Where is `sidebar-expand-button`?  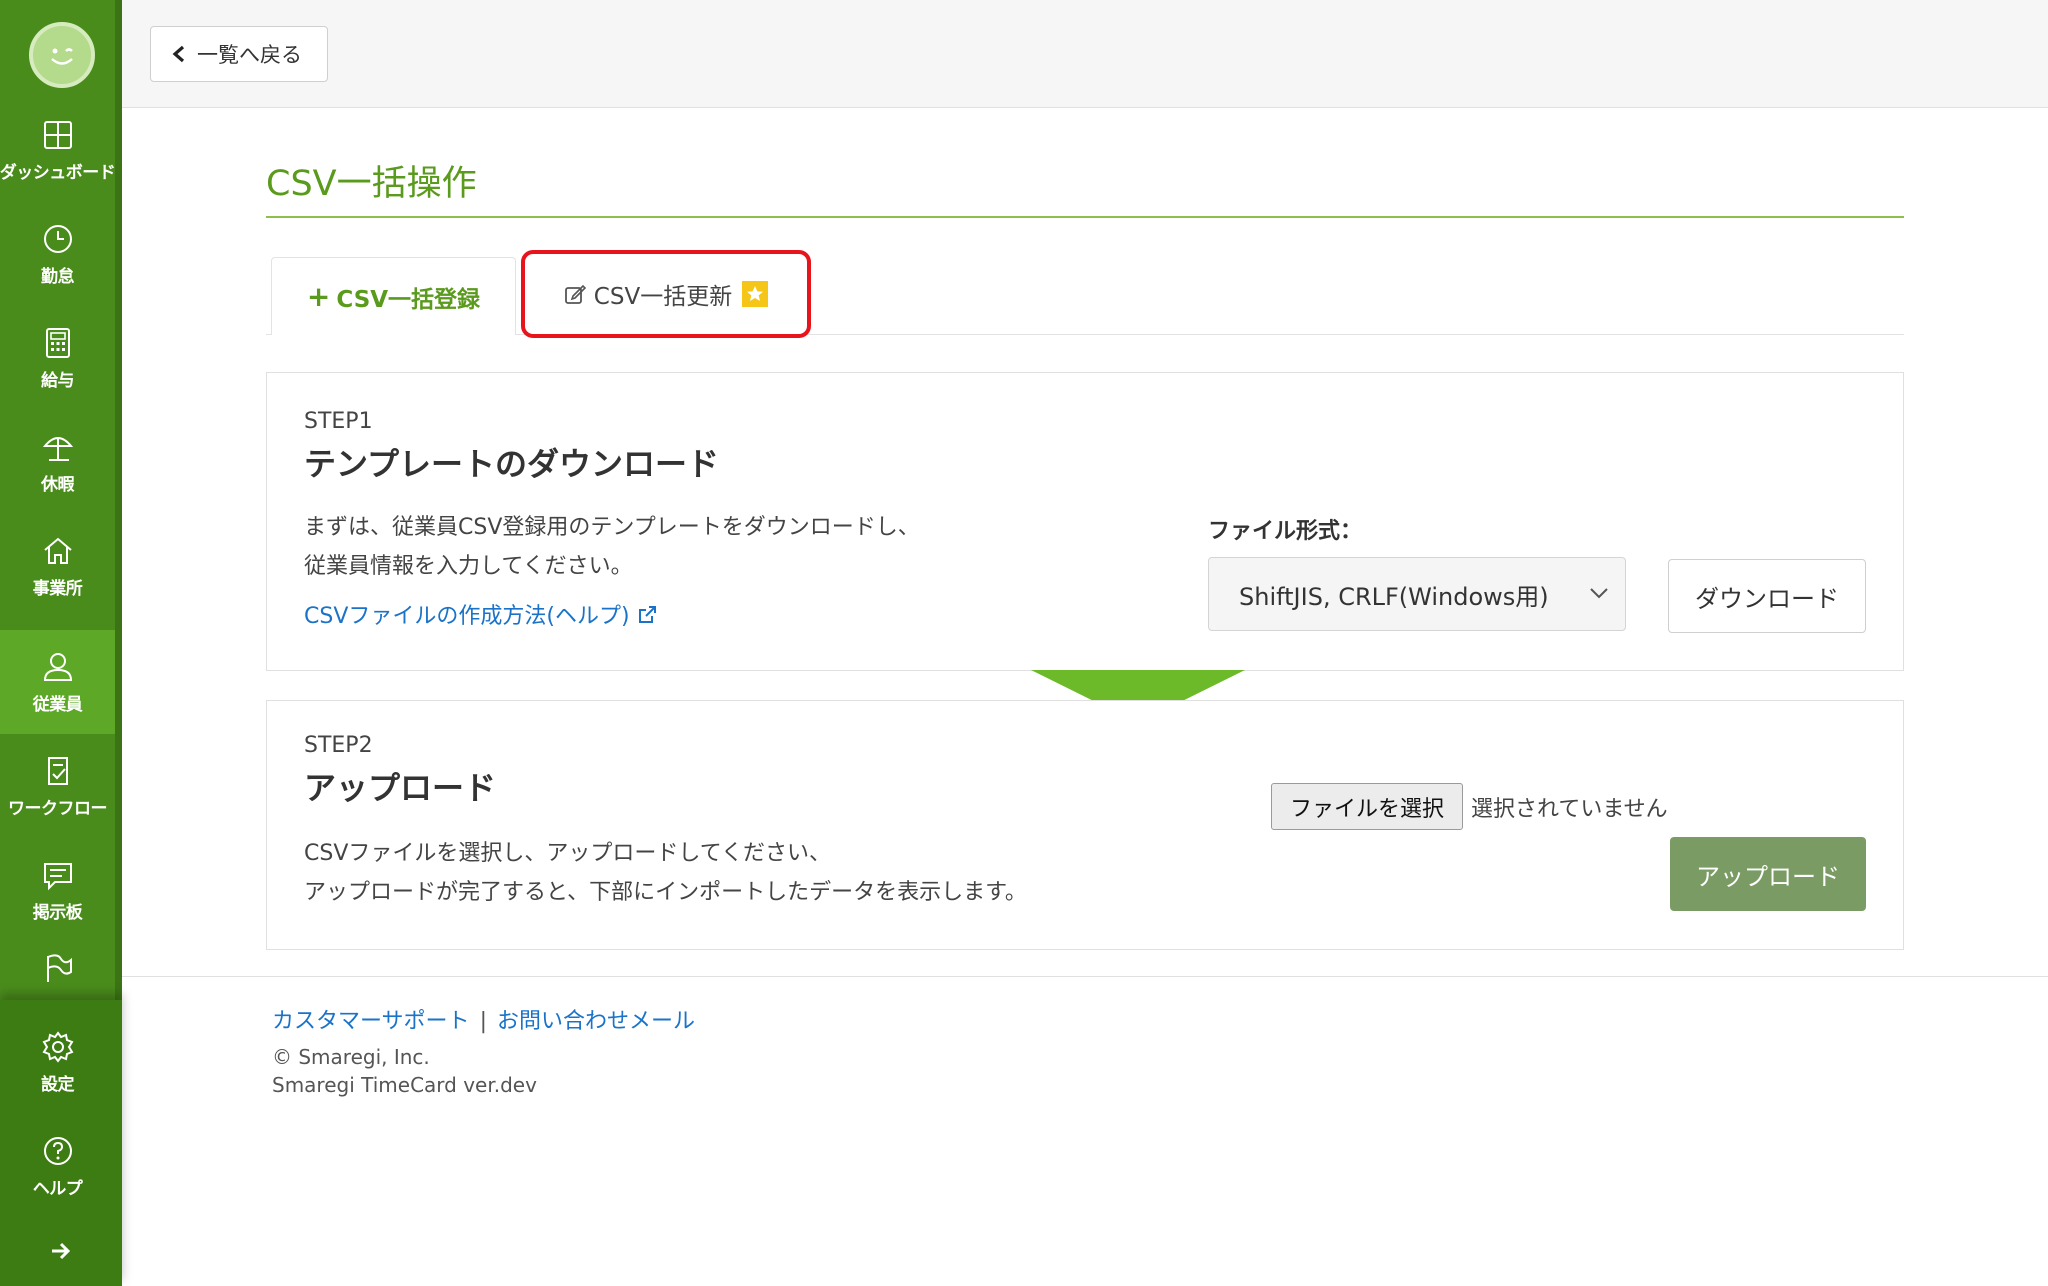 sidebar-expand-button is located at coordinates (61, 1251).